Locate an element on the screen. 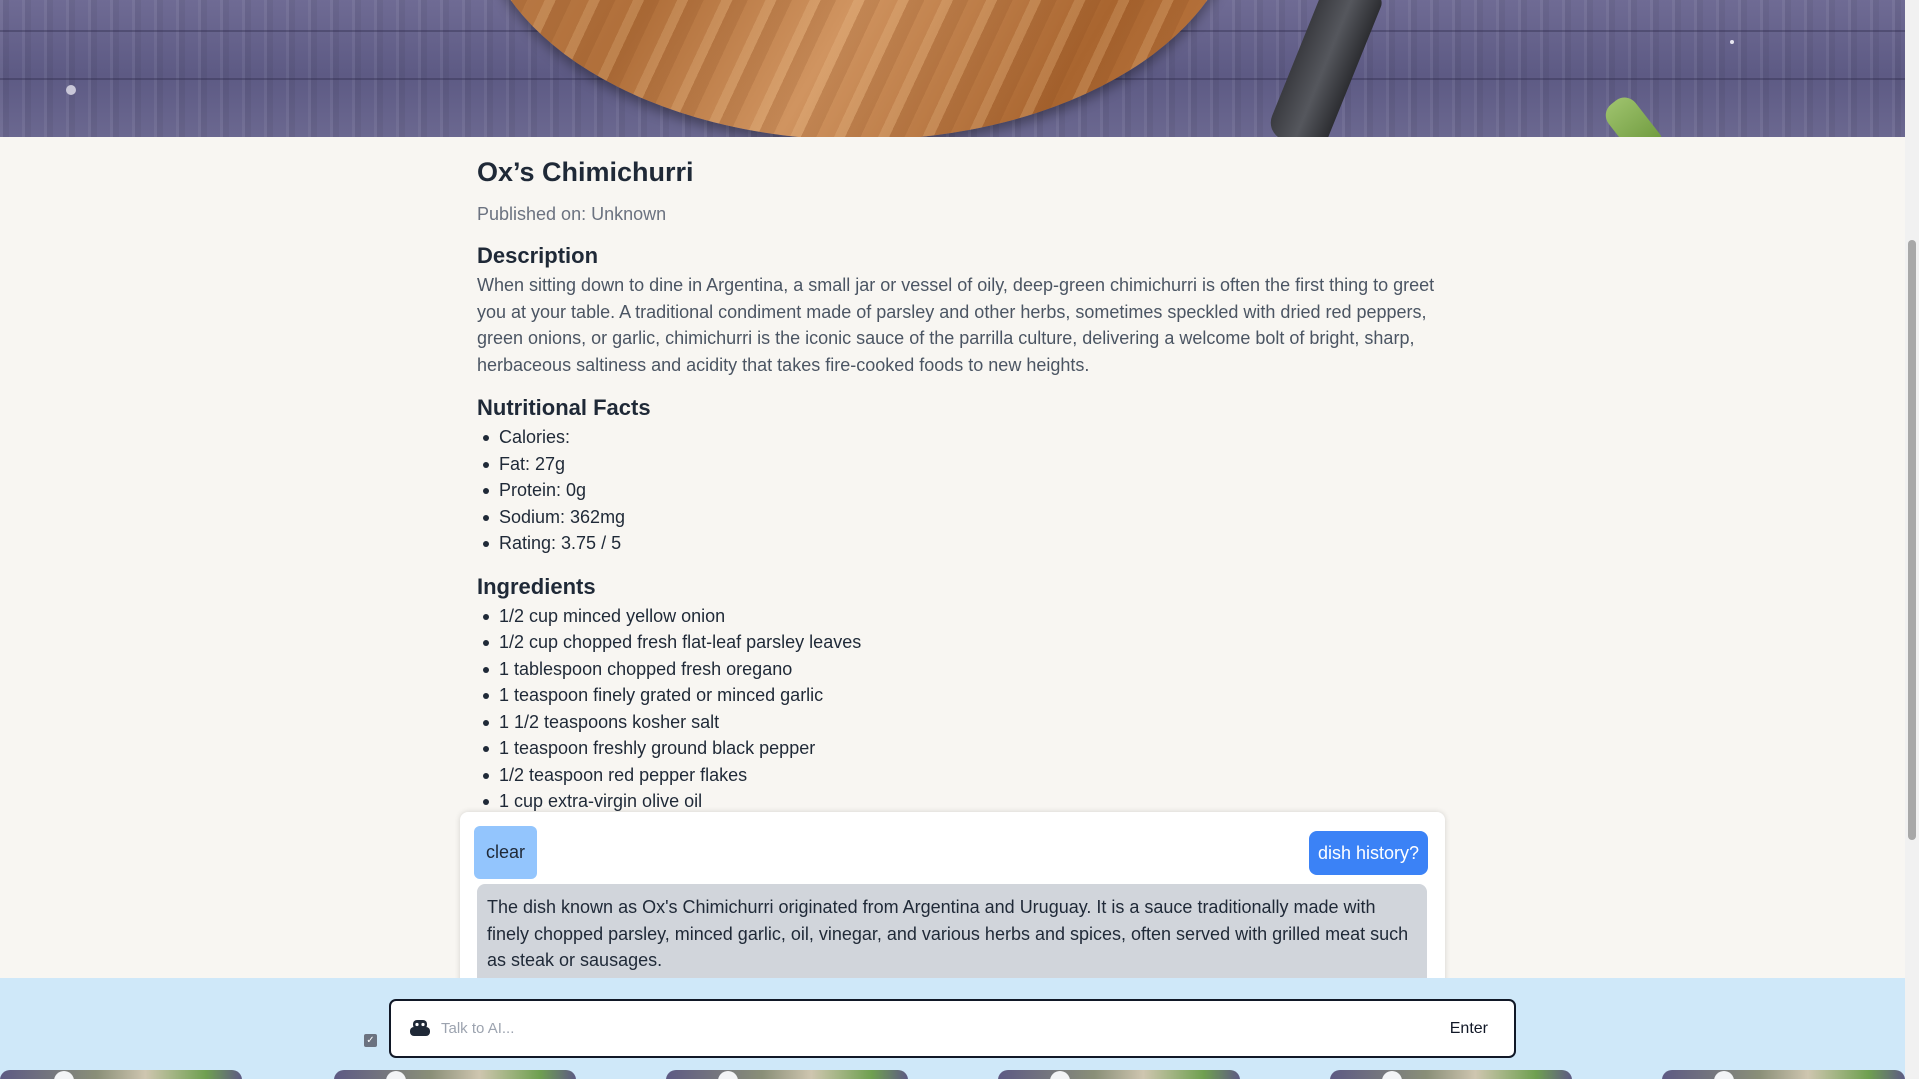 This screenshot has width=1919, height=1079. robot-icon is located at coordinates (420, 1028).